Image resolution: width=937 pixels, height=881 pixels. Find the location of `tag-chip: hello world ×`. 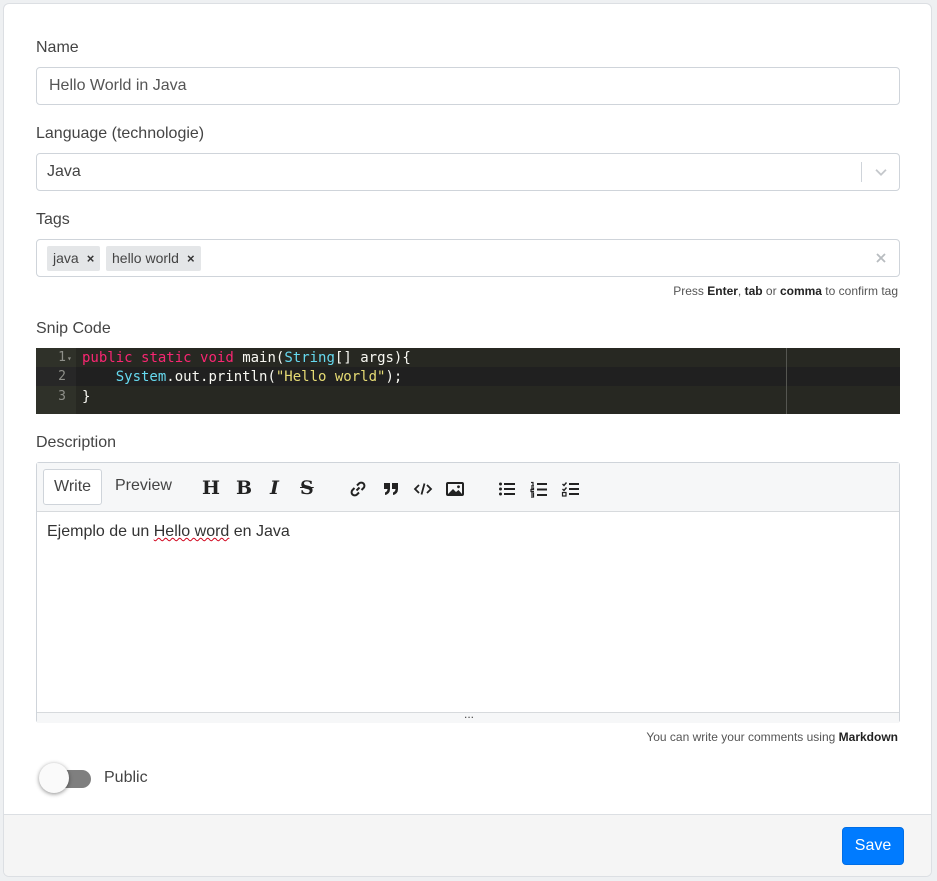

tag-chip: hello world × is located at coordinates (153, 258).